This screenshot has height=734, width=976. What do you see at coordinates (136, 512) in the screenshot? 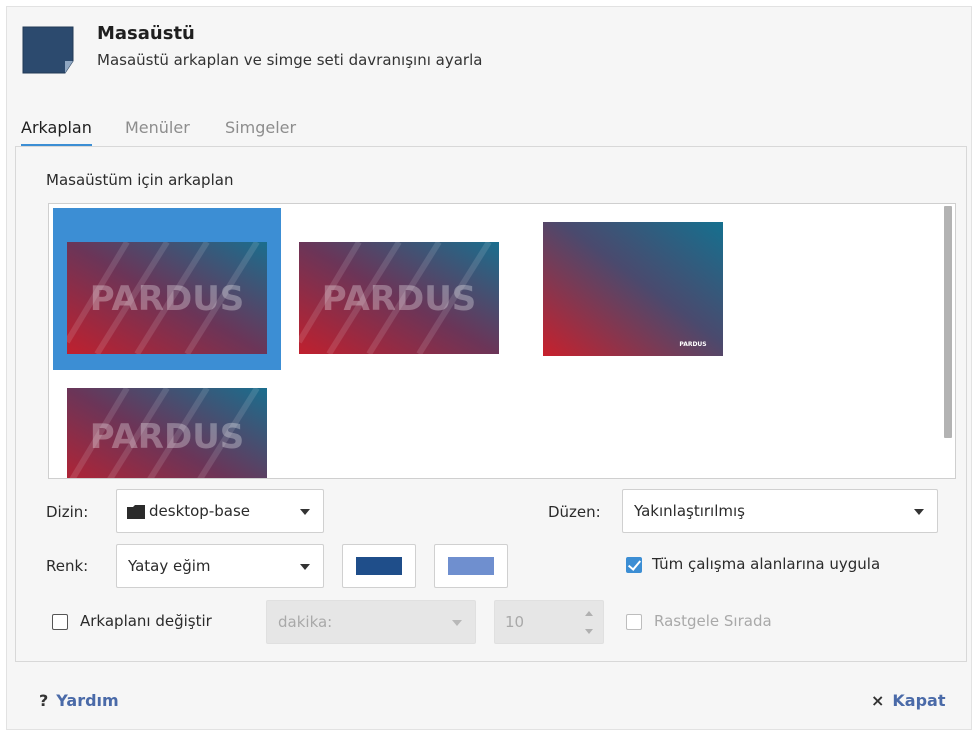
I see `folder-icon` at bounding box center [136, 512].